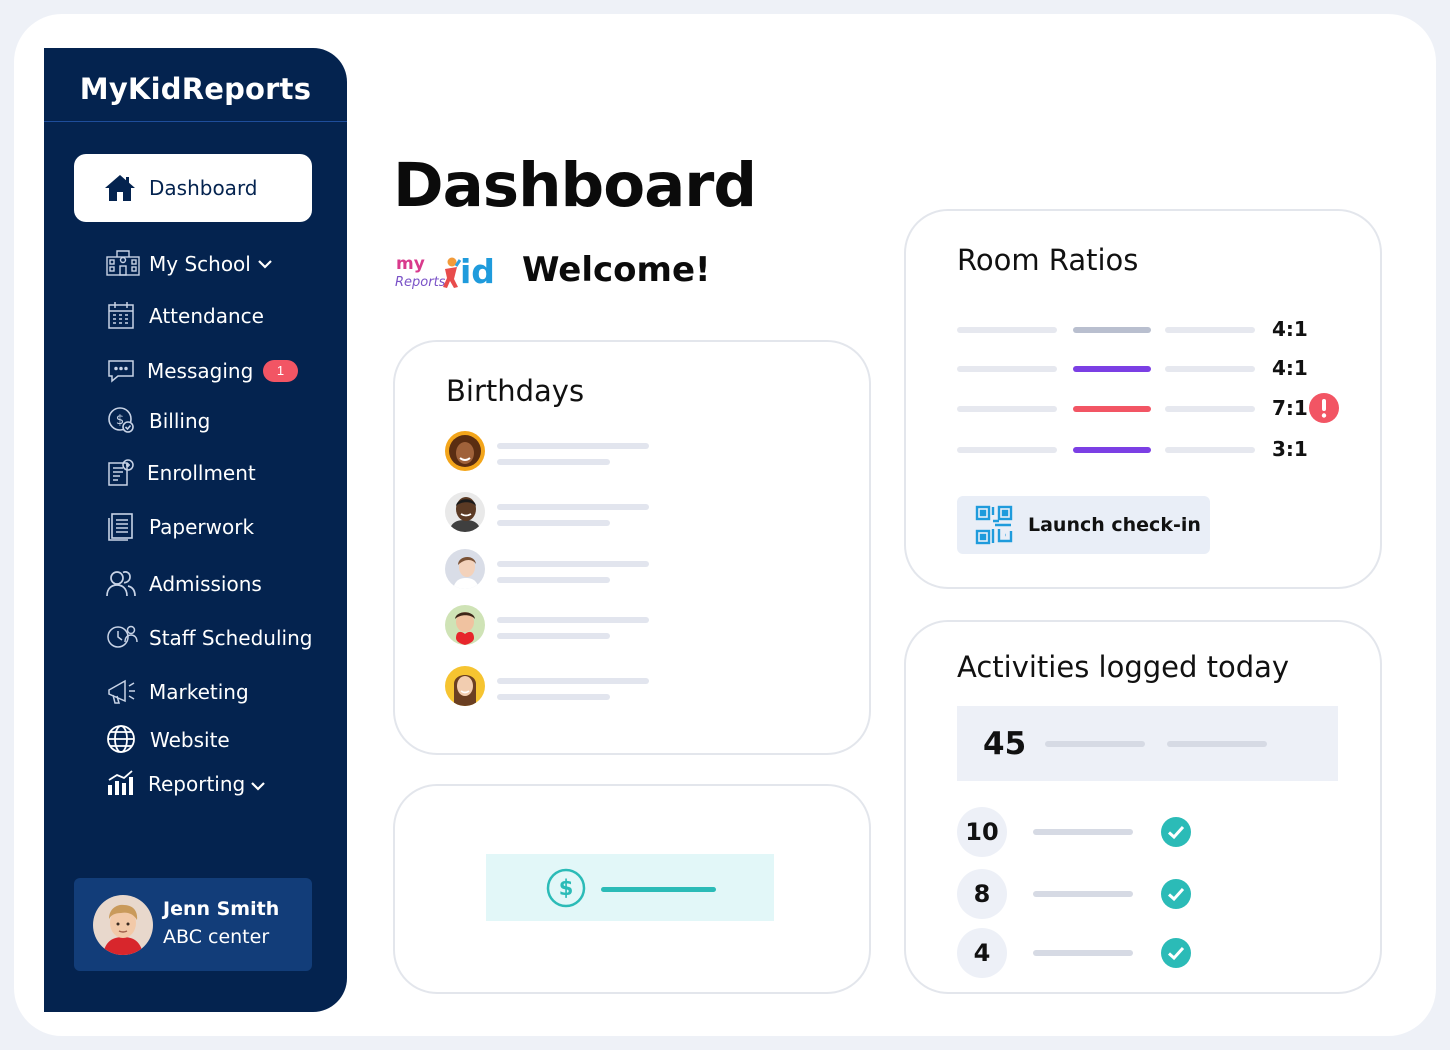 The height and width of the screenshot is (1050, 1450). Describe the element at coordinates (123, 925) in the screenshot. I see `avatar` at that location.